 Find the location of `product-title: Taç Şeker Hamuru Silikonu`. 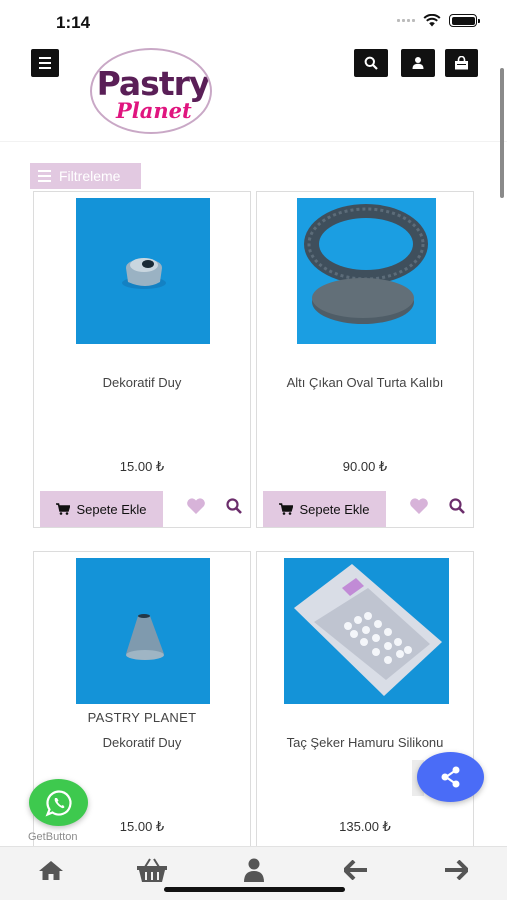

product-title: Taç Şeker Hamuru Silikonu is located at coordinates (365, 742).